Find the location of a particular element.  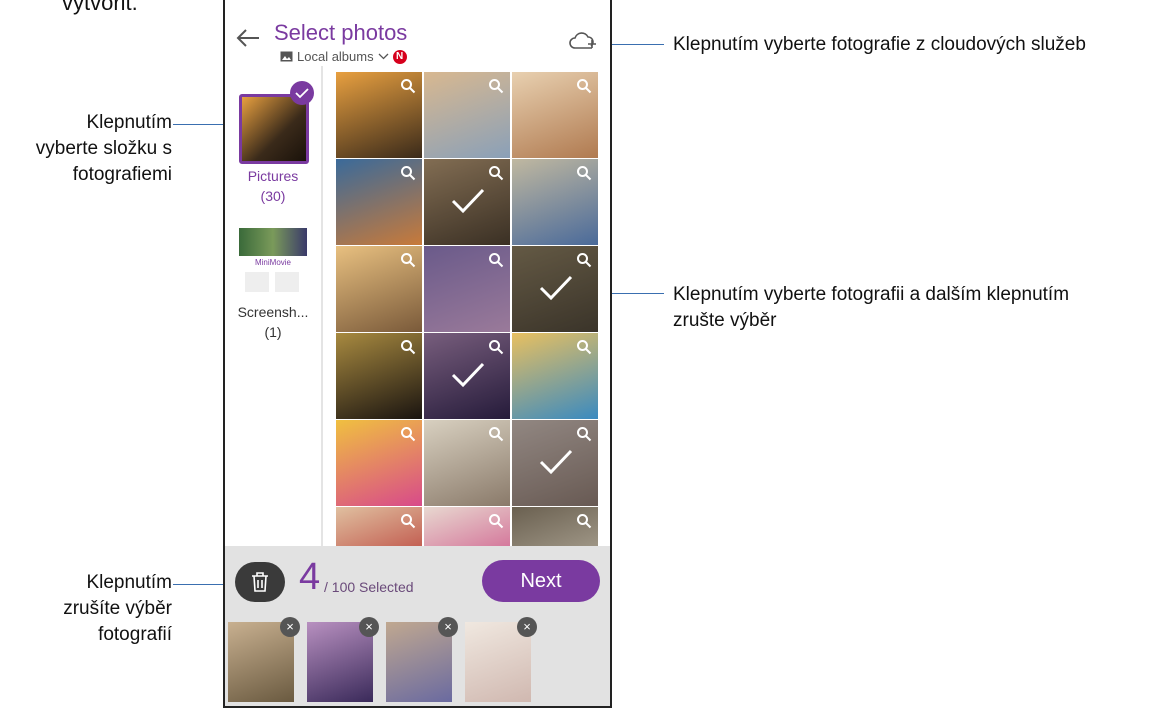

callout-deselect-line1: Klepnutím is located at coordinates (129, 582).